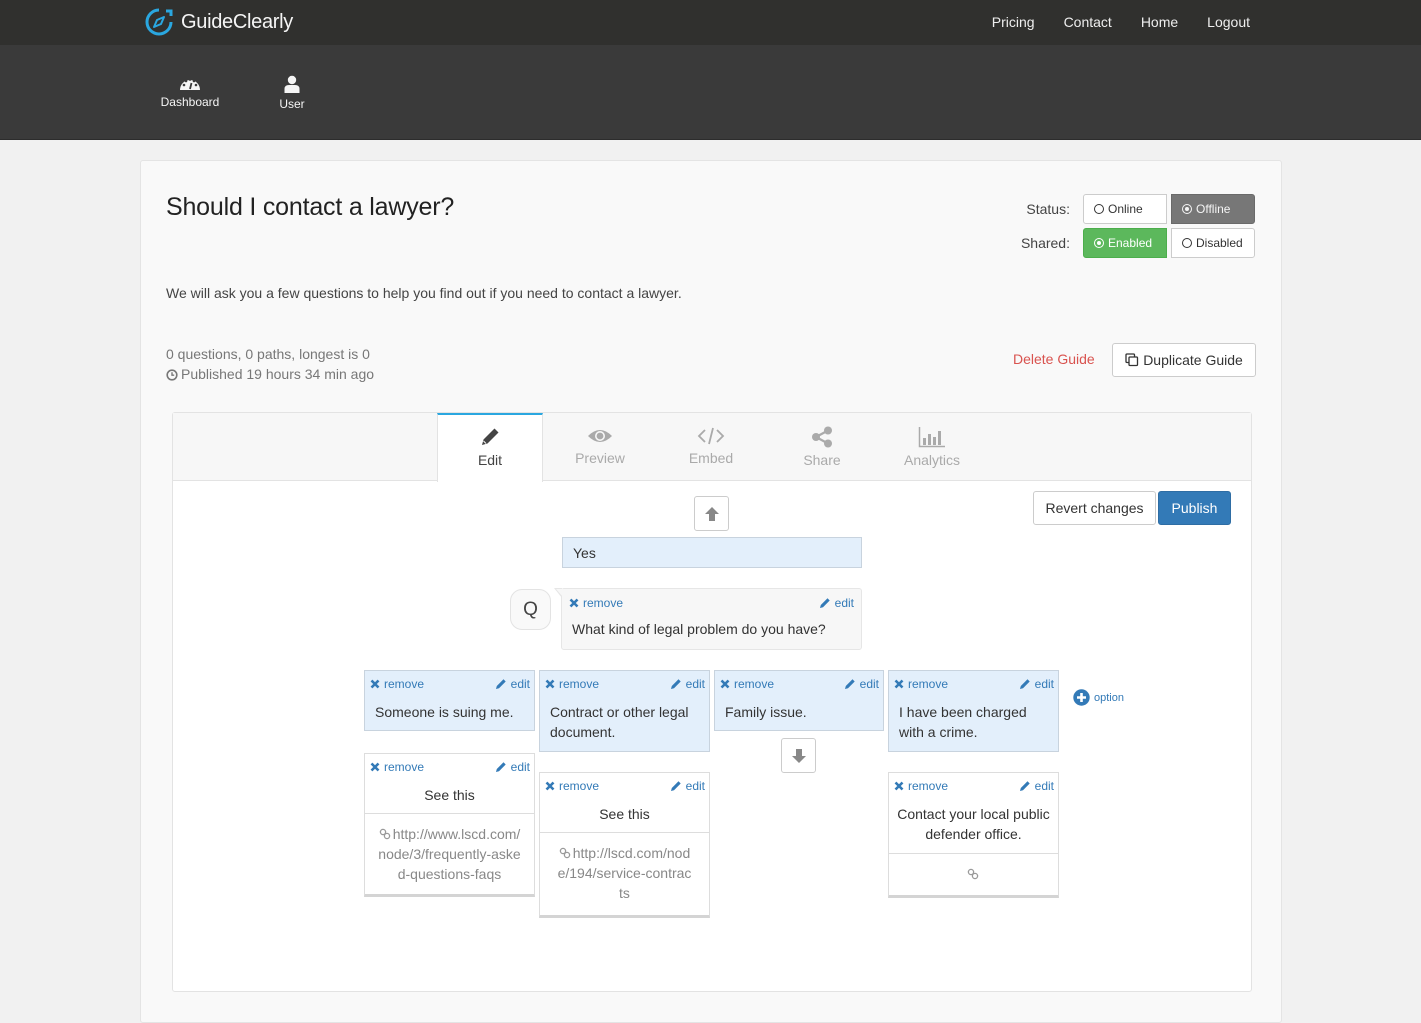 The image size is (1421, 1023). I want to click on duplicate-guide-button: Duplicate Guide, so click(1184, 360).